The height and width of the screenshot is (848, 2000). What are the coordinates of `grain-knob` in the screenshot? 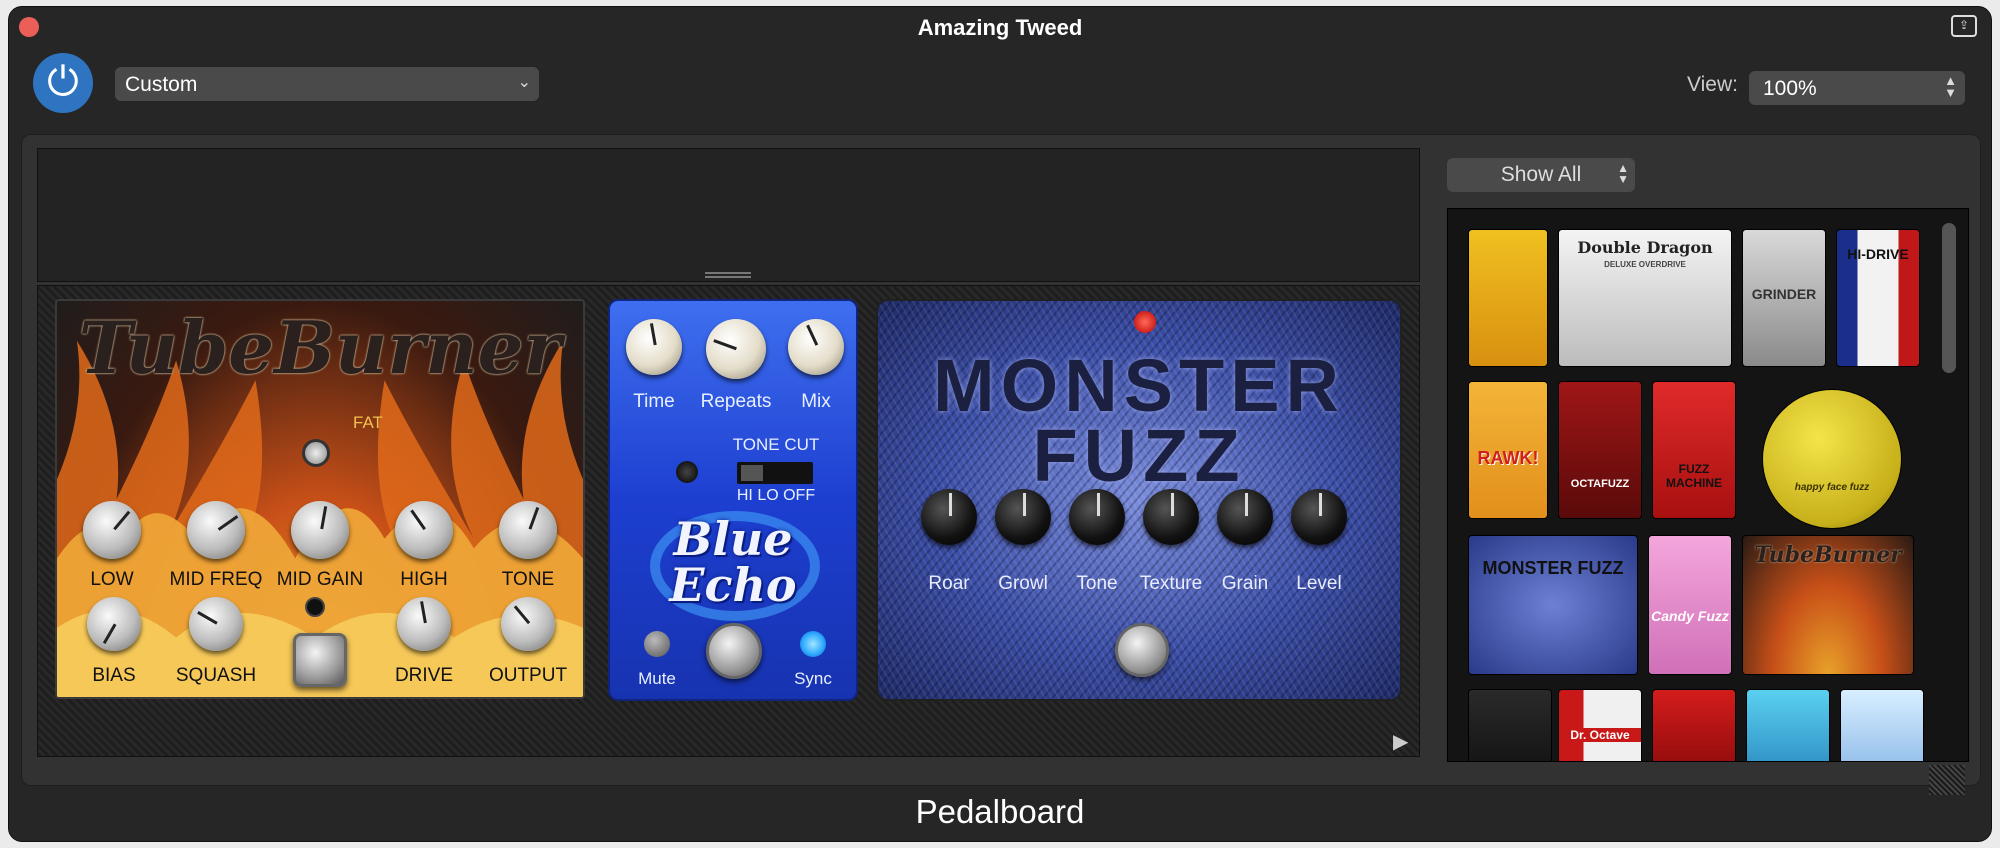 It's located at (1245, 517).